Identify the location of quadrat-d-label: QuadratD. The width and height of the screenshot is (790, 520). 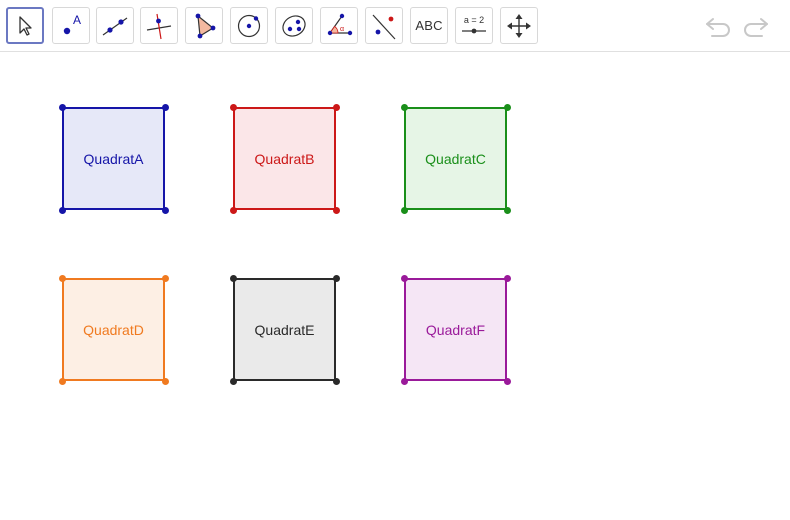
(113, 329).